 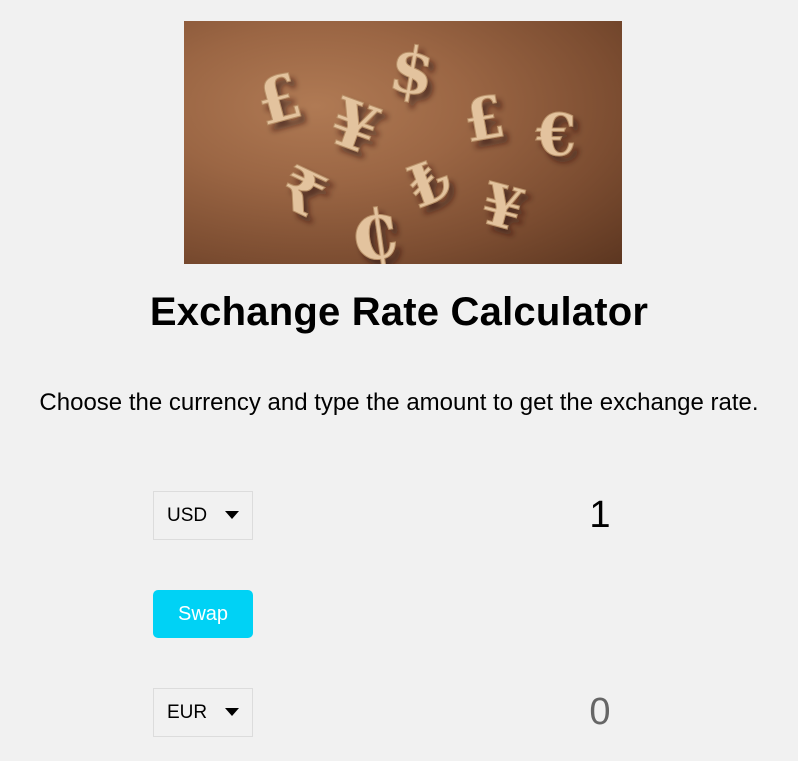 I want to click on from-currency-select: USD, so click(x=203, y=515).